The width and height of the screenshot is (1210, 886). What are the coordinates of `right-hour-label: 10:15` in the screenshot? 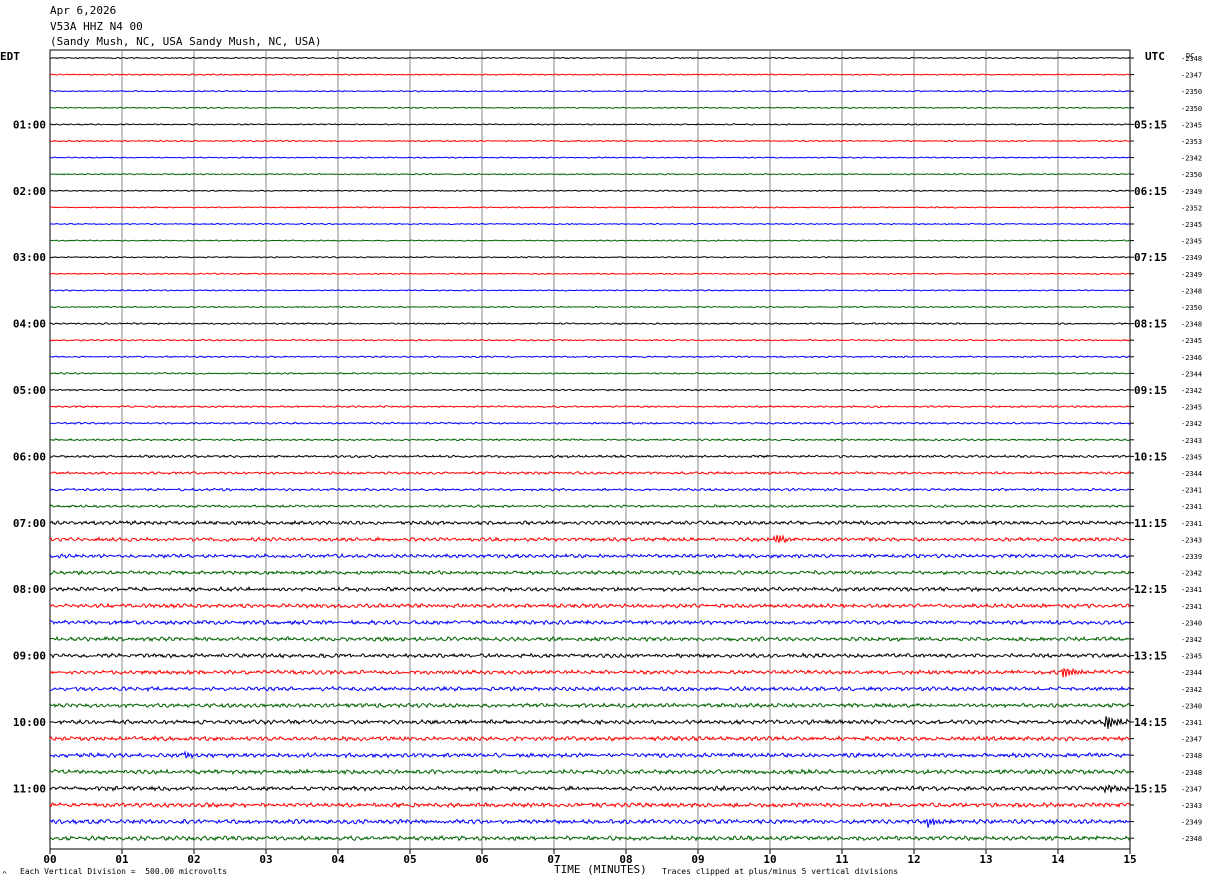 It's located at (1150, 456).